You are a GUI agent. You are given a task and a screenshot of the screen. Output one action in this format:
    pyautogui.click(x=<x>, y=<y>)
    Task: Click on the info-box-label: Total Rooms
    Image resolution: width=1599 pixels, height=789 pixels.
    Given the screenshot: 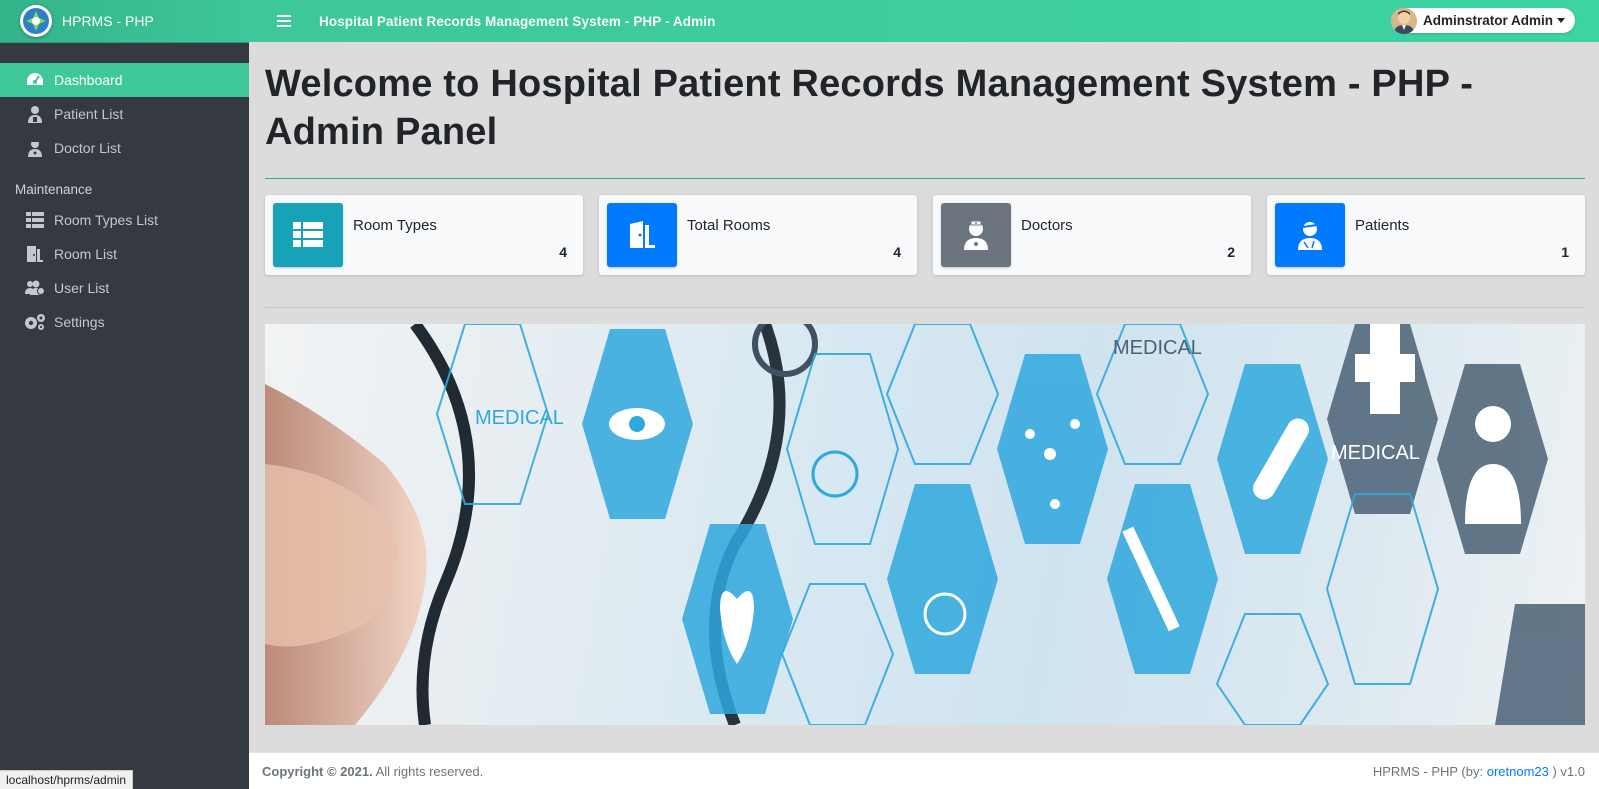 What is the action you would take?
    pyautogui.click(x=729, y=225)
    